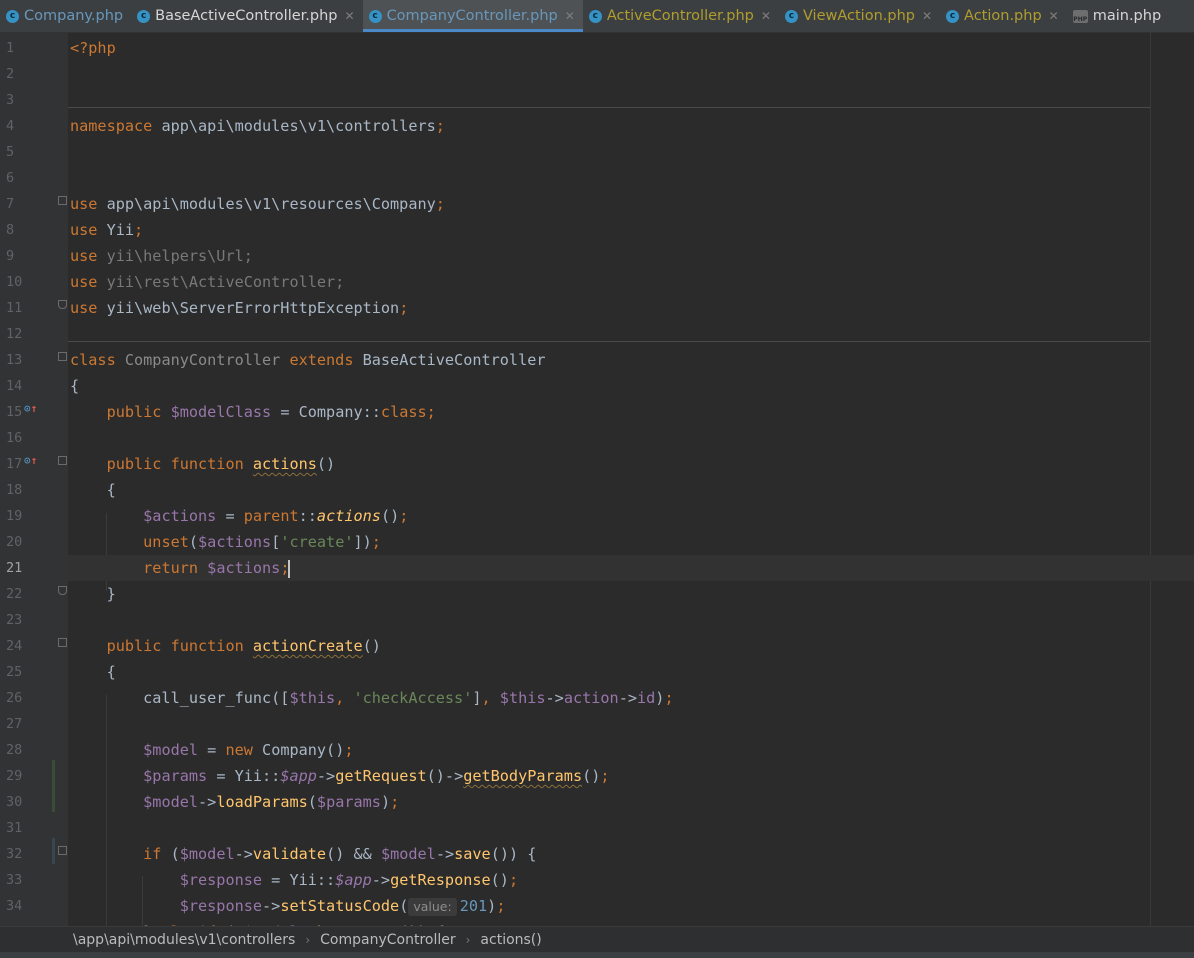 This screenshot has height=958, width=1194. I want to click on code-text: public function actionCreate(), so click(225, 646).